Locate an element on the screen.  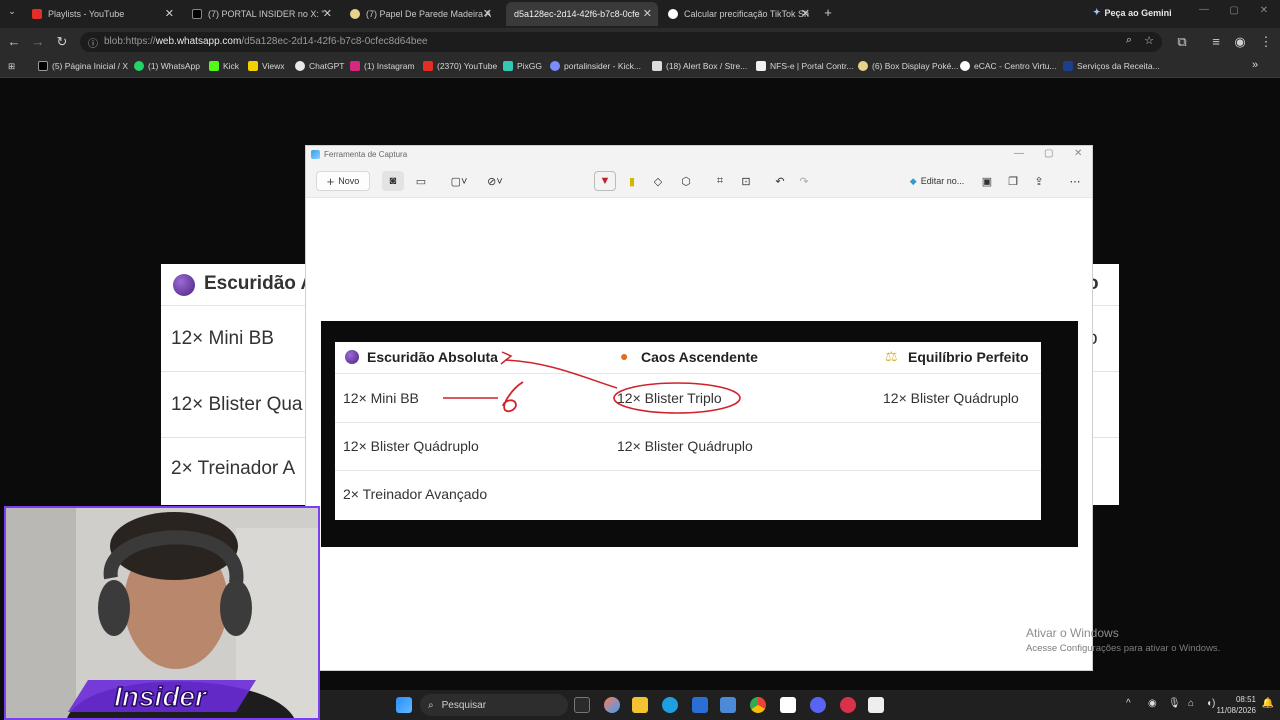
delay-timer-dropdown-icon: ⊘˅ is located at coordinates (495, 181).